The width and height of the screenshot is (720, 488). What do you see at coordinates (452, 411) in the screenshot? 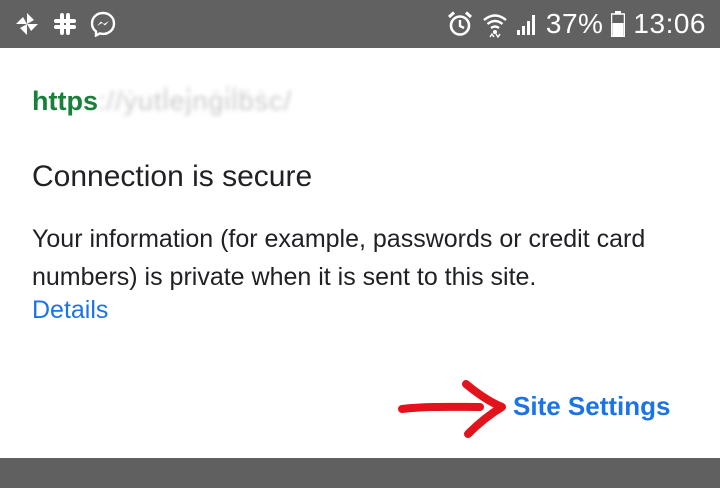
I see `annotation-arrow-icon` at bounding box center [452, 411].